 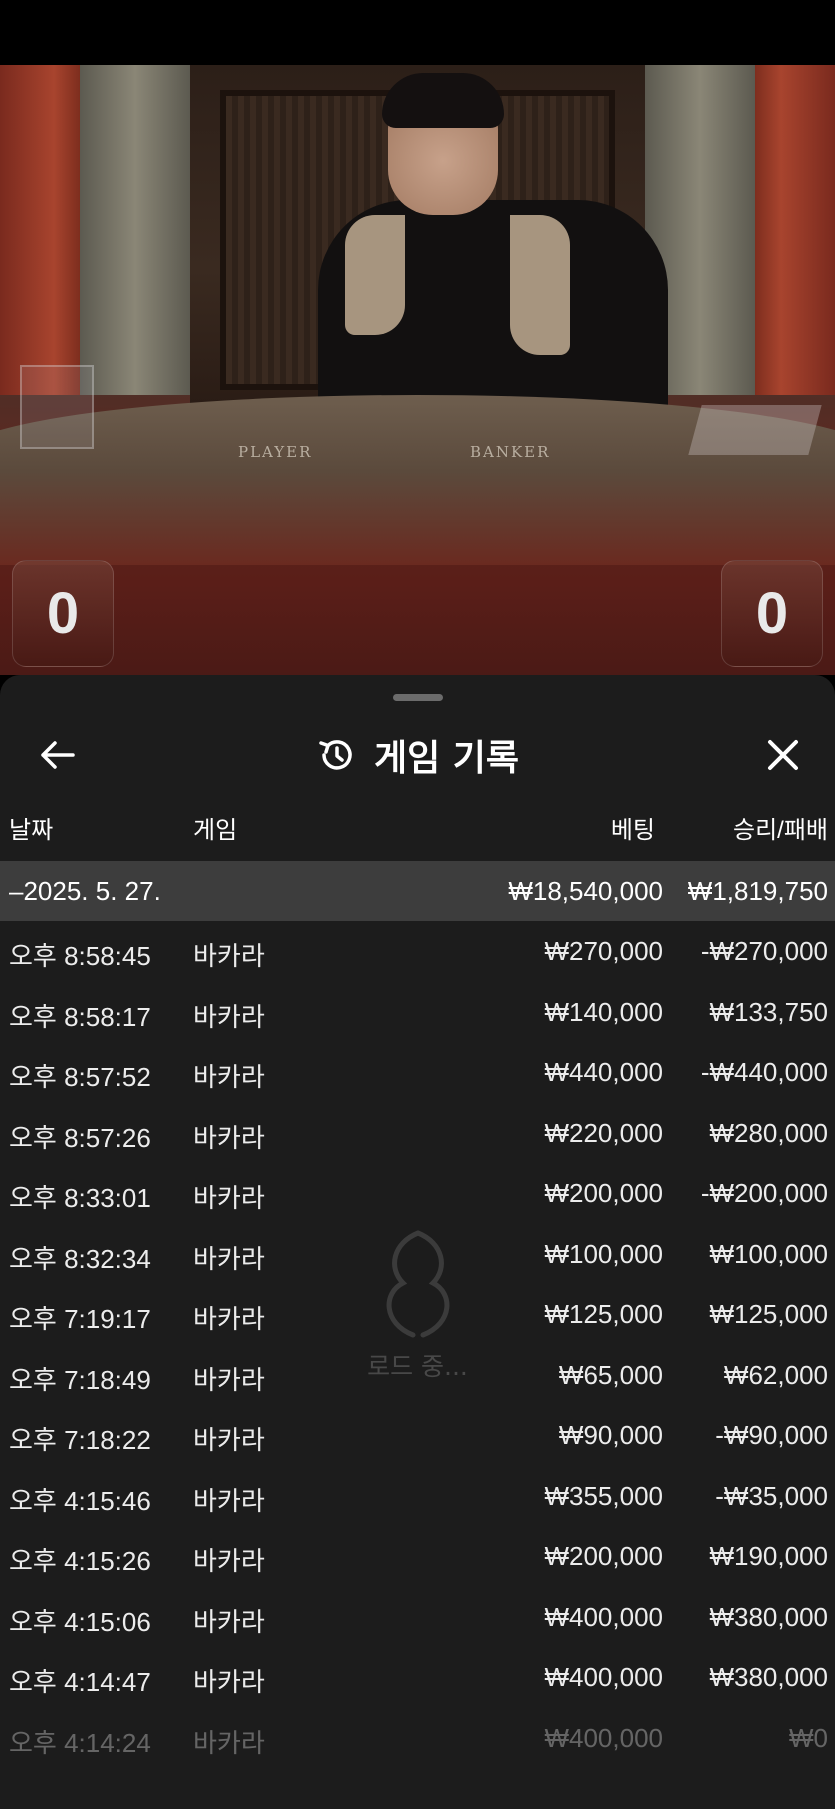 I want to click on history-row: 오후 8:57:26 바카라 ₩220,000 ₩280,000, so click(x=417, y=1133).